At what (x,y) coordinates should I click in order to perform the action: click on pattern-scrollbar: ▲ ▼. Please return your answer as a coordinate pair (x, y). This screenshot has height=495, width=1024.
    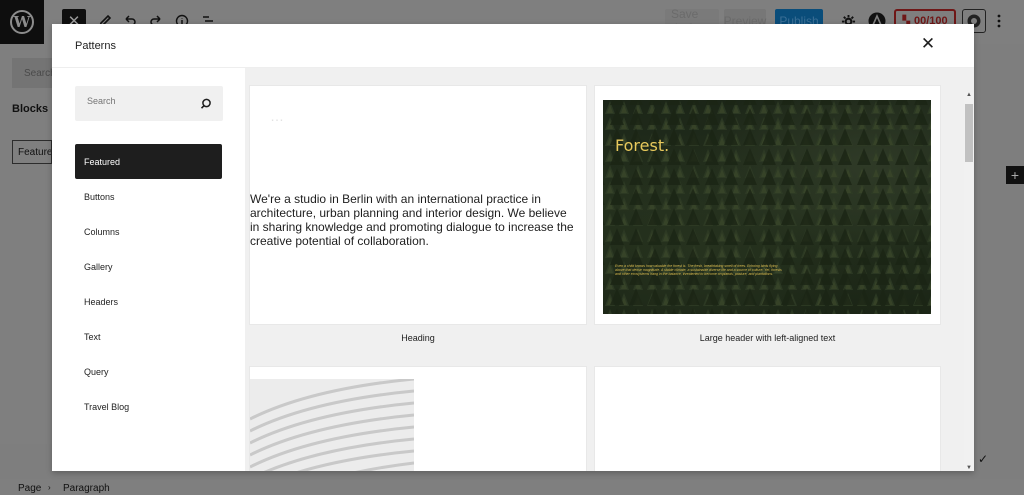
    Looking at the image, I should click on (969, 281).